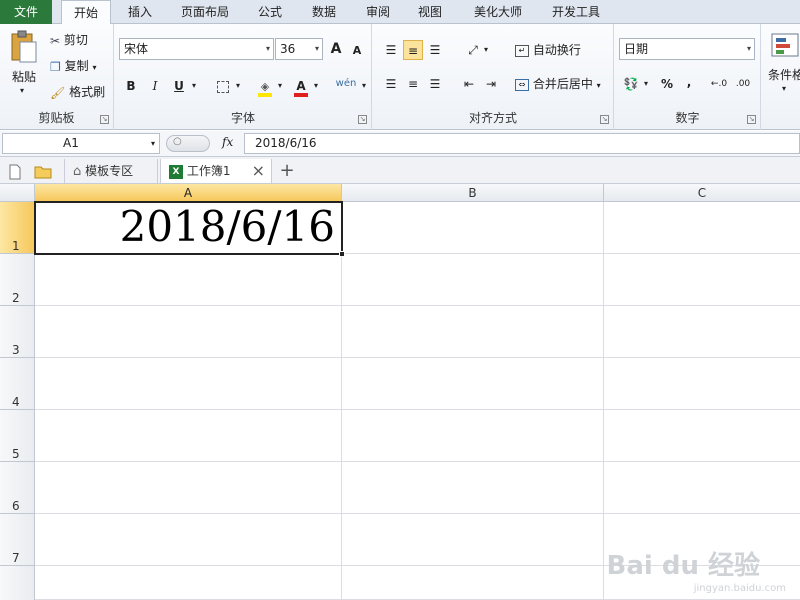 The width and height of the screenshot is (800, 600). What do you see at coordinates (702, 193) in the screenshot?
I see `column-header-c: C` at bounding box center [702, 193].